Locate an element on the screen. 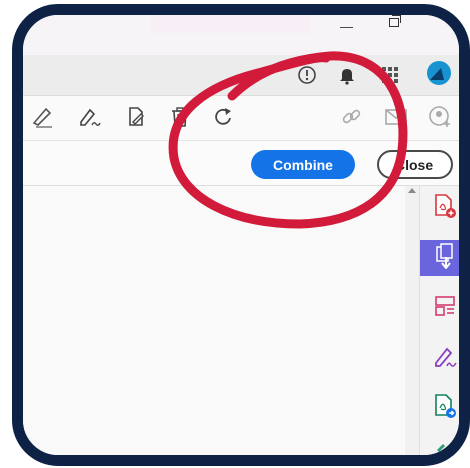  tool-compress is located at coordinates (439, 446).